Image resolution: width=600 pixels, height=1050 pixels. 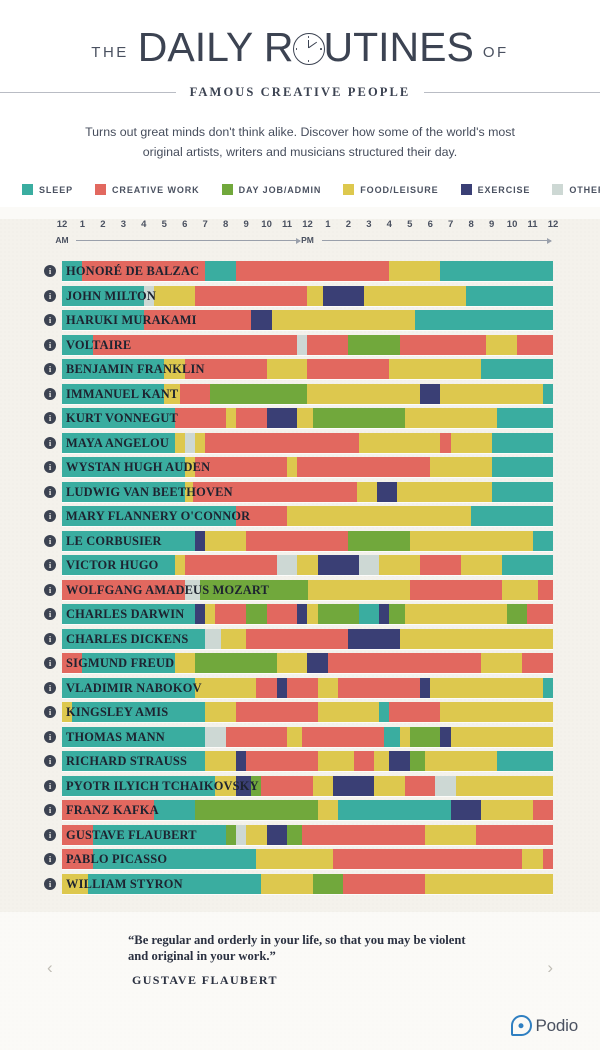 What do you see at coordinates (390, 189) in the screenshot?
I see `legend-item-food: FOOD/LEISURE` at bounding box center [390, 189].